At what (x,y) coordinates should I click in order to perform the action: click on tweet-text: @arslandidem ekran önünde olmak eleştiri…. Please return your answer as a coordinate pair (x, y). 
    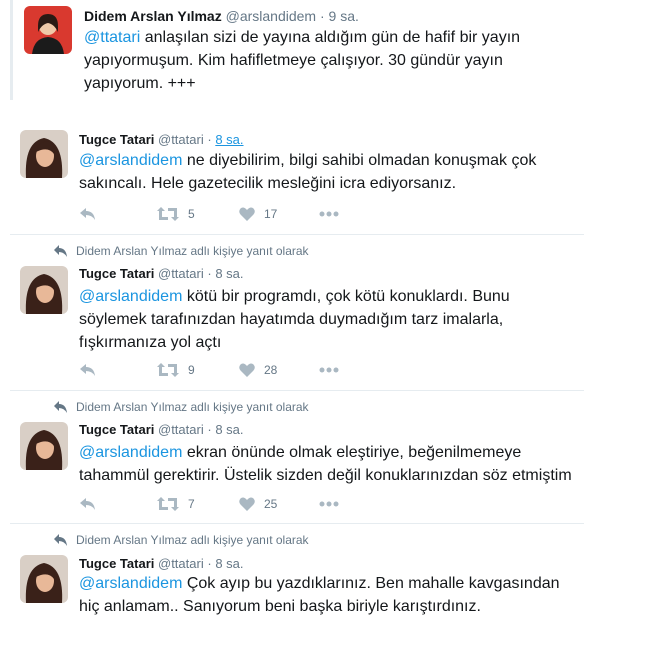
    Looking at the image, I should click on (329, 464).